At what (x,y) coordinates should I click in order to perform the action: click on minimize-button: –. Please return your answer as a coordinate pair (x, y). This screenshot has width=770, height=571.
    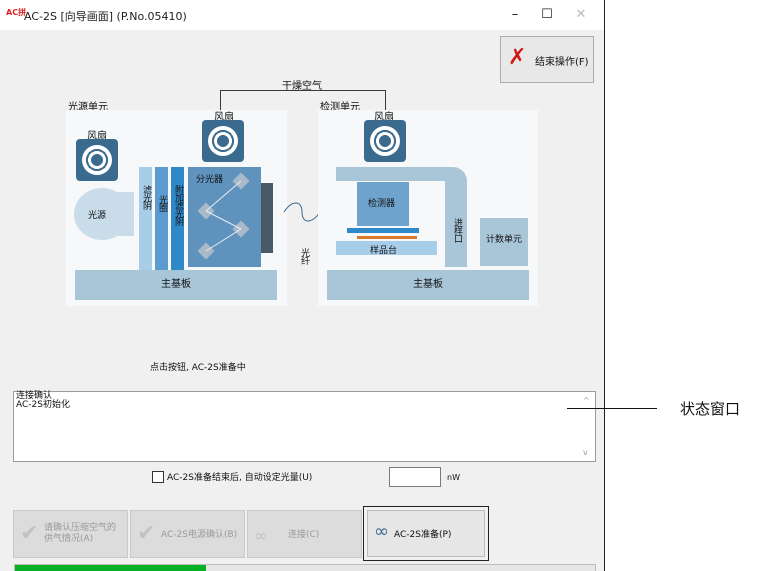
    Looking at the image, I should click on (515, 15).